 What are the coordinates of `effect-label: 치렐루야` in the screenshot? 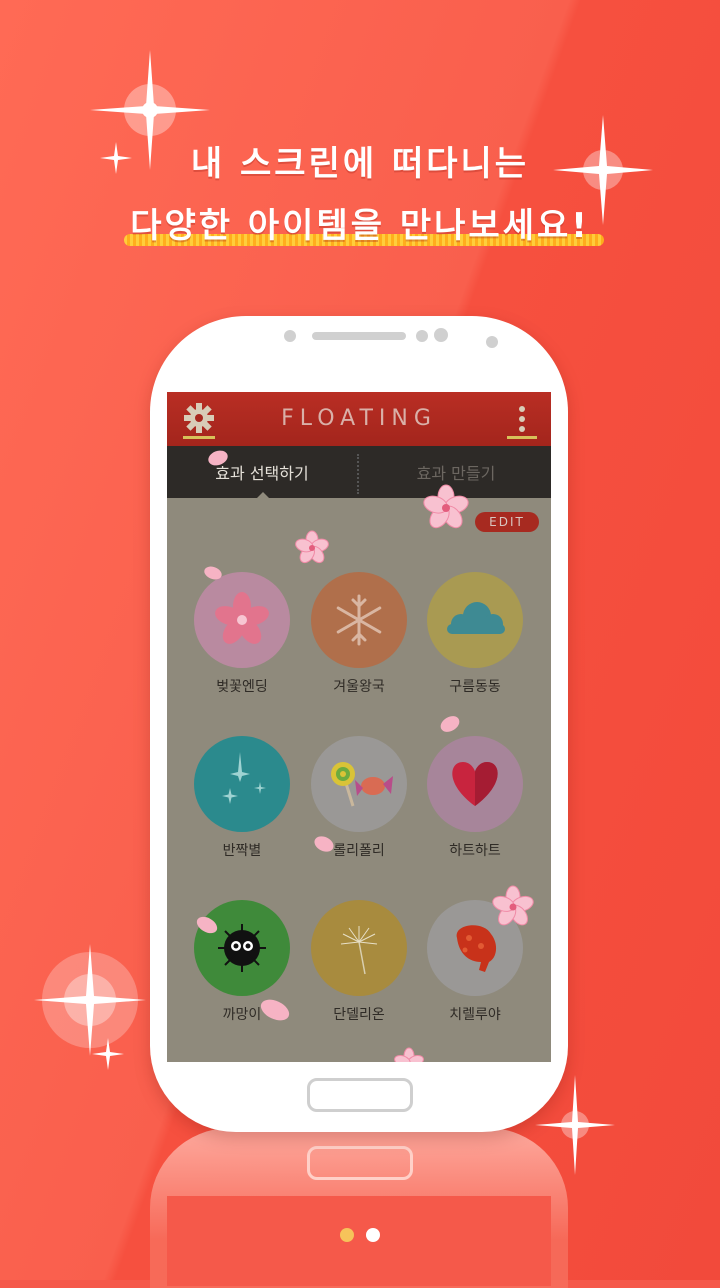 It's located at (475, 1015).